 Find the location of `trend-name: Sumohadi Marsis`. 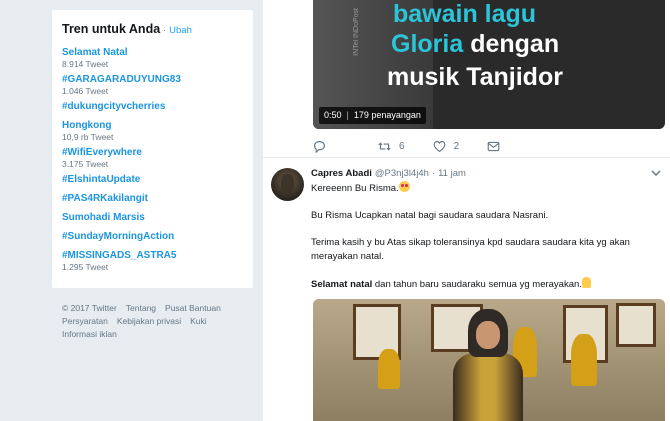

trend-name: Sumohadi Marsis is located at coordinates (152, 217).